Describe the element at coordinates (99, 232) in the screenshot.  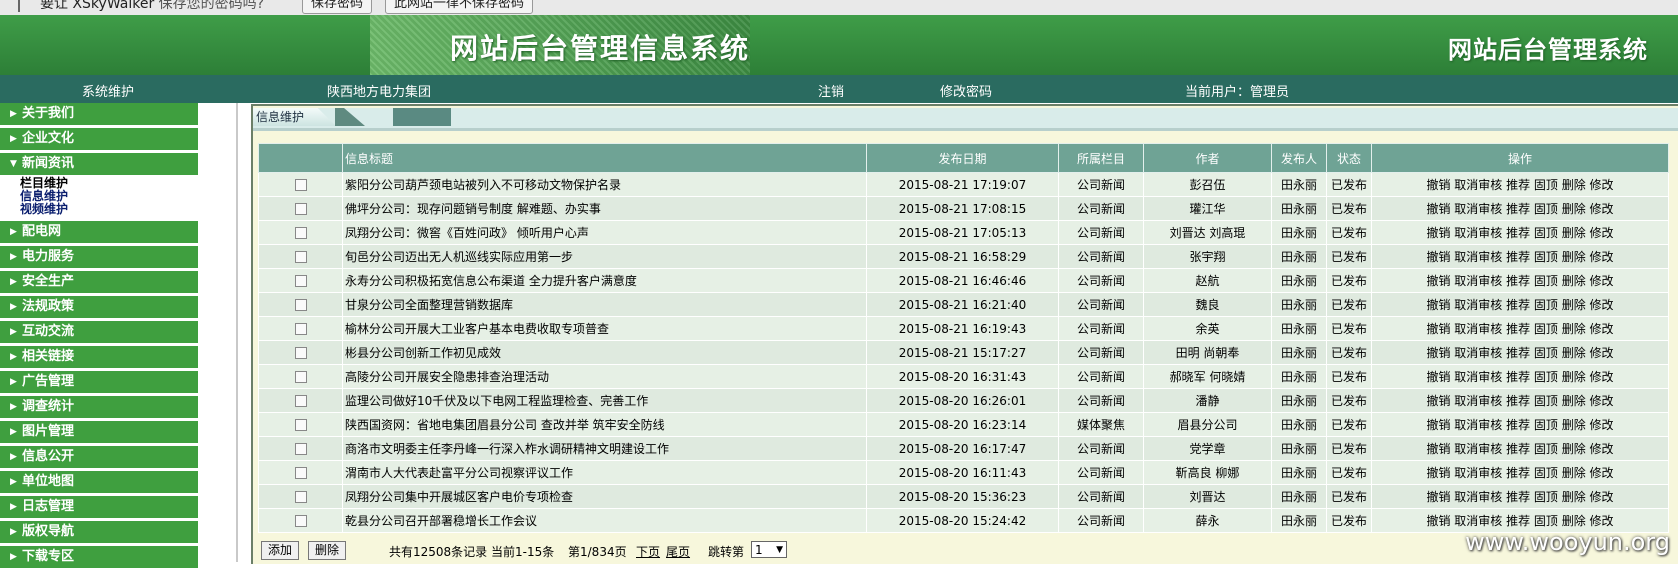
I see `sidebar-item-distribution: ▶ 配电网` at that location.